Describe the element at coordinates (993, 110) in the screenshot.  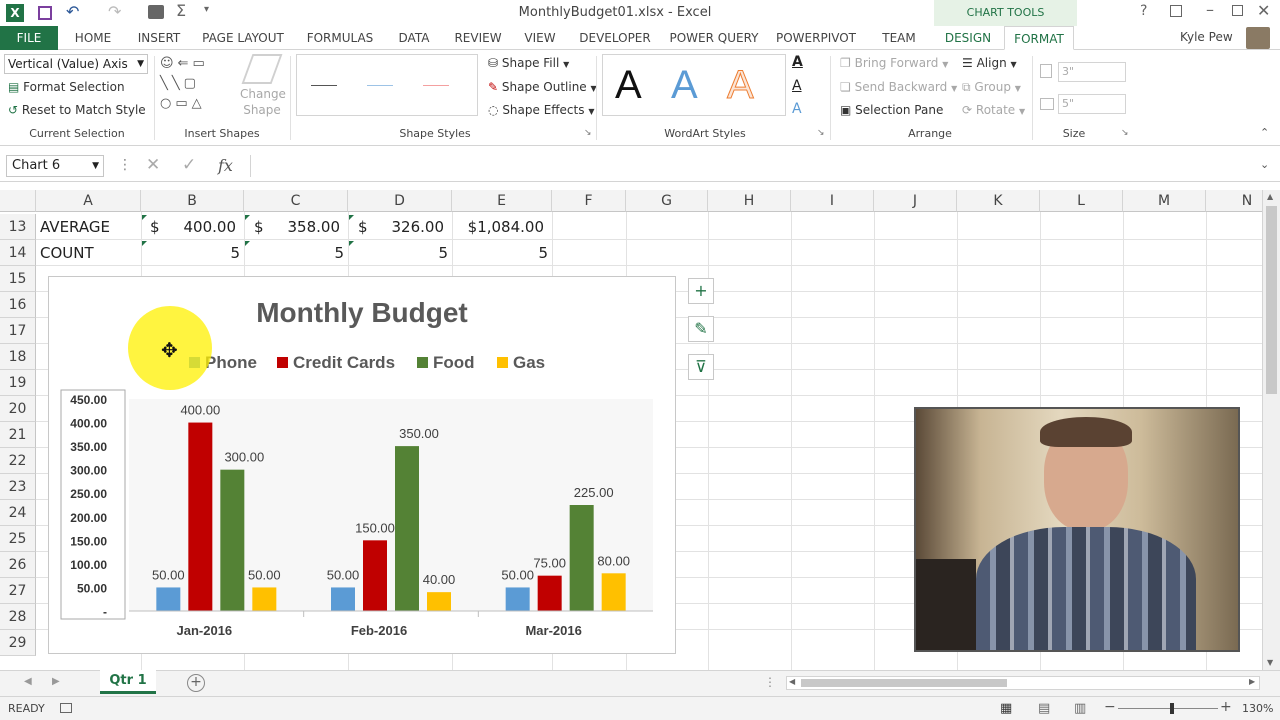
I see `rotate-button: ⟳ Rotate ▼` at that location.